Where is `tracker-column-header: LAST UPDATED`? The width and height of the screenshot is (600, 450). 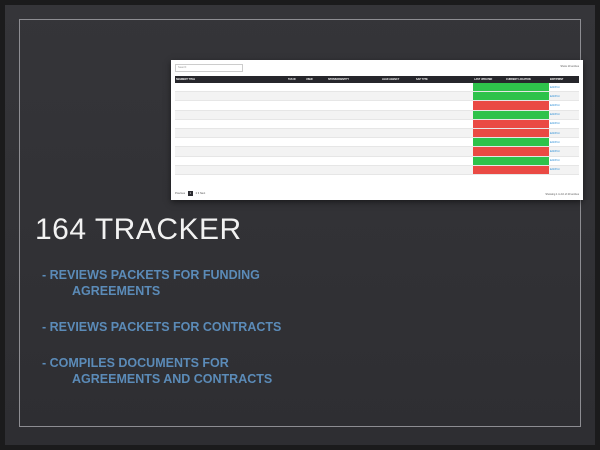
tracker-column-header: LAST UPDATED is located at coordinates (489, 79).